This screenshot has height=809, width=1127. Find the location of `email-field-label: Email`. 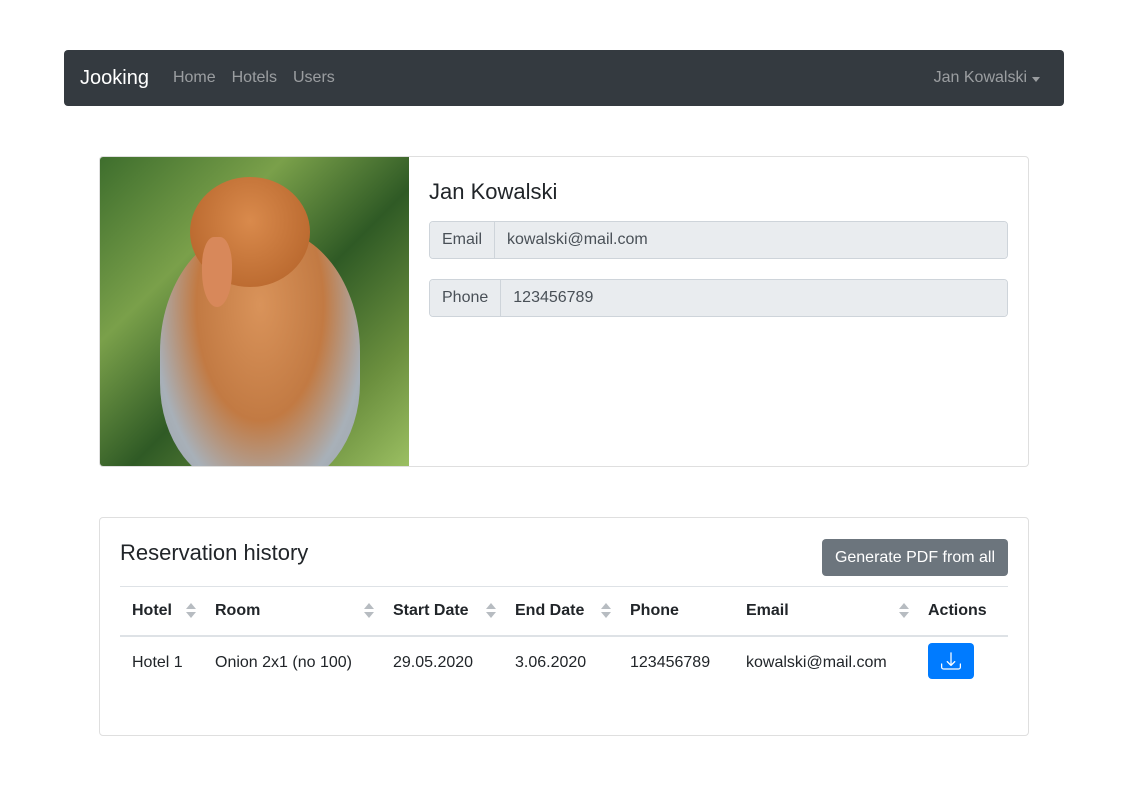

email-field-label: Email is located at coordinates (463, 240).